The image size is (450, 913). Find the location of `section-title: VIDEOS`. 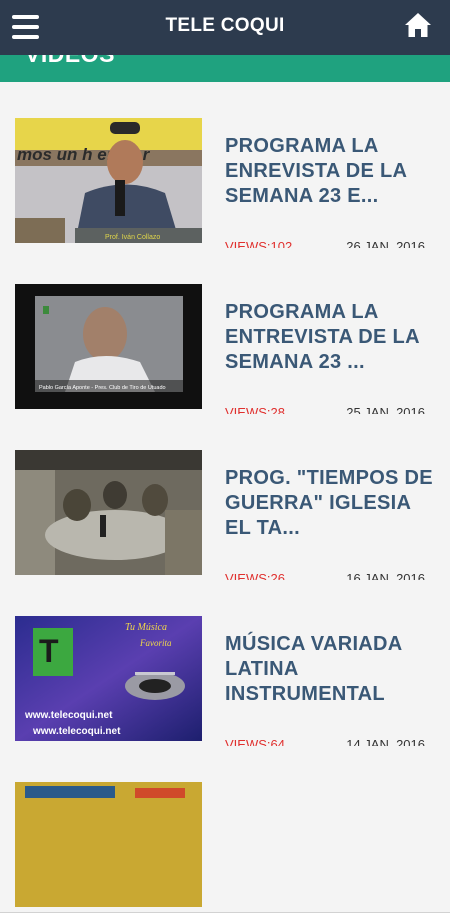

section-title: VIDEOS is located at coordinates (70, 61).